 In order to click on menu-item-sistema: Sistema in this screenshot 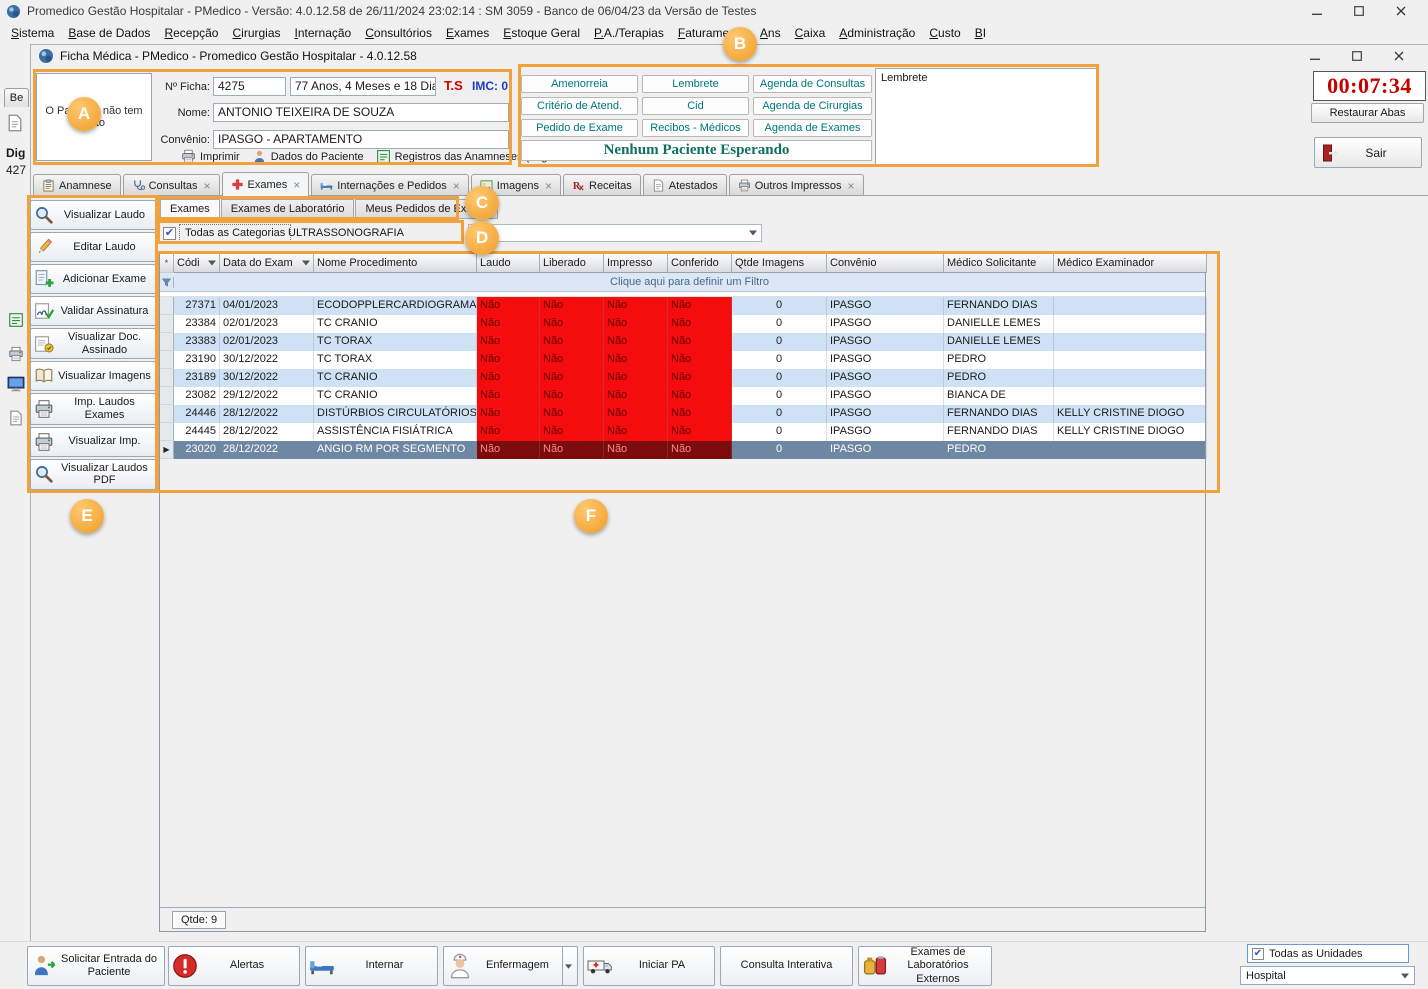, I will do `click(32, 33)`.